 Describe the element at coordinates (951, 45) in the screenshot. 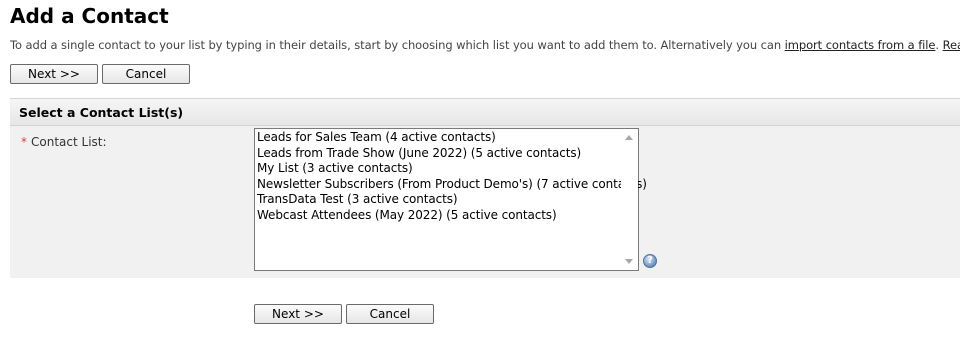

I see `read-more-link: Read More` at that location.